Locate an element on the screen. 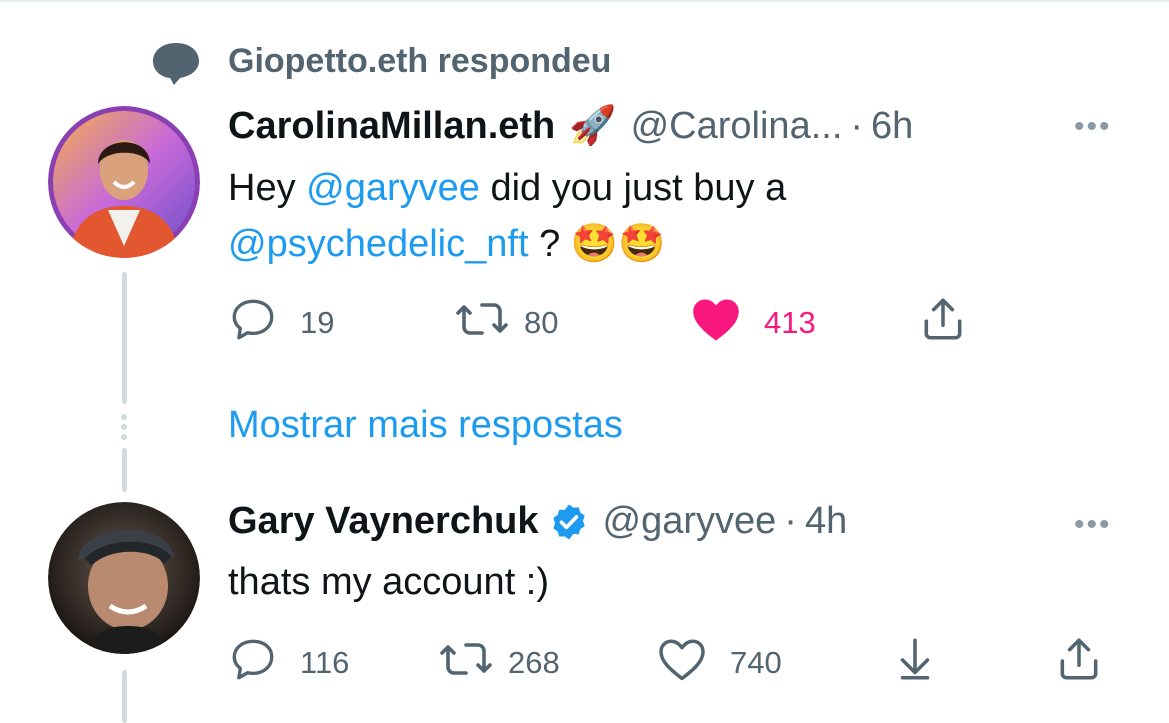  show-more-replies-link: Mostrar mais respostas is located at coordinates (425, 425).